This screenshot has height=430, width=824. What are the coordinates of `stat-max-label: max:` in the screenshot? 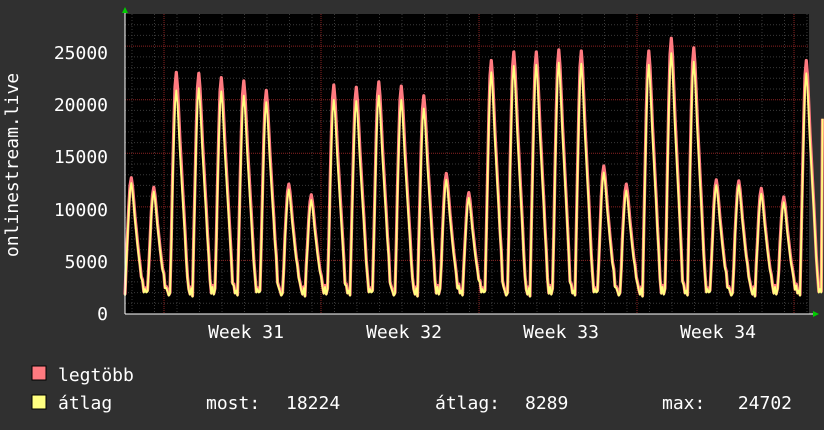 It's located at (683, 403).